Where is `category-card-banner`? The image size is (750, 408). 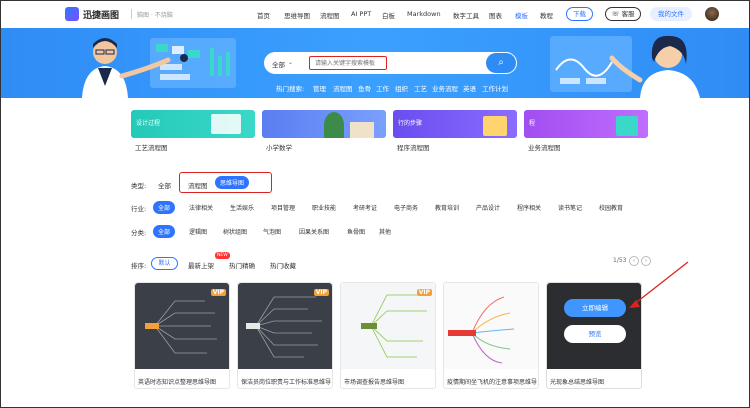
category-card-banner is located at coordinates (324, 124).